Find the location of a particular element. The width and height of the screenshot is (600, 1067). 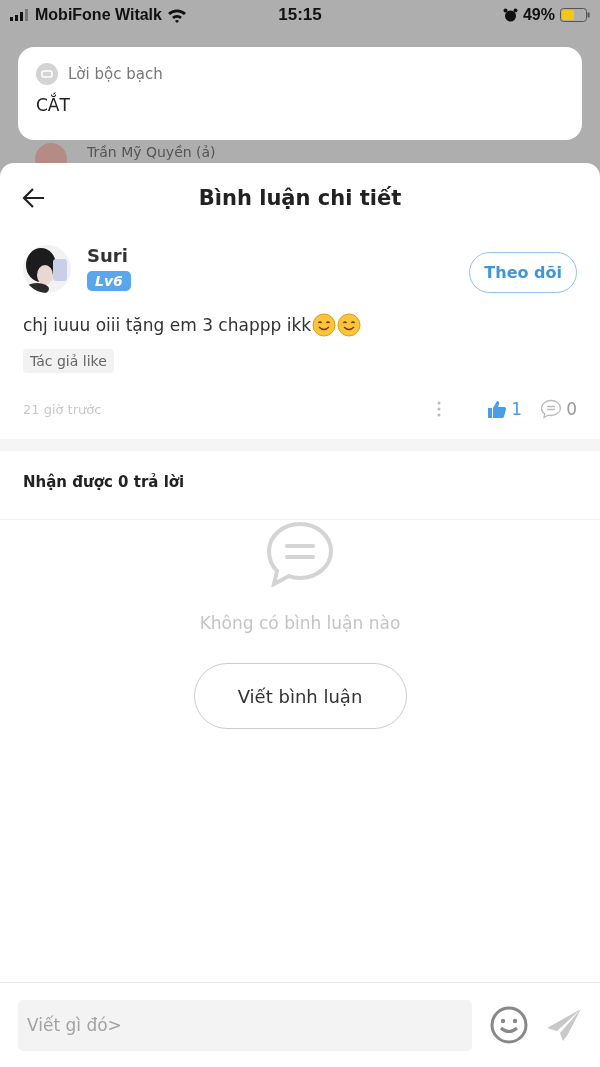

app-icon is located at coordinates (47, 74).